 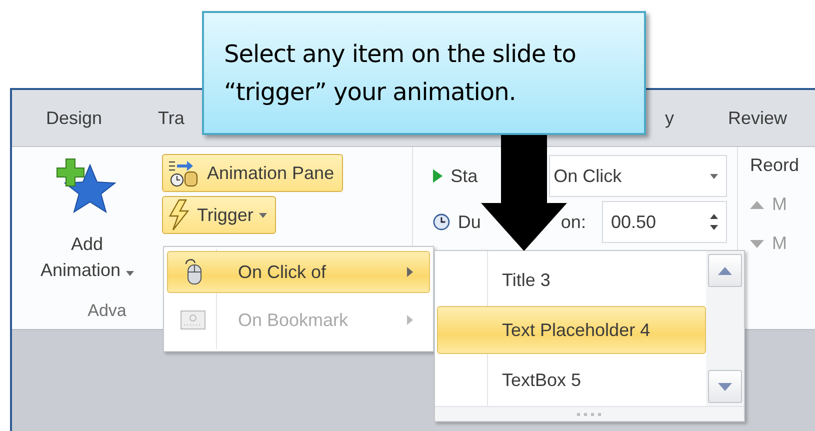 What do you see at coordinates (637, 176) in the screenshot?
I see `start-dropdown: On Click` at bounding box center [637, 176].